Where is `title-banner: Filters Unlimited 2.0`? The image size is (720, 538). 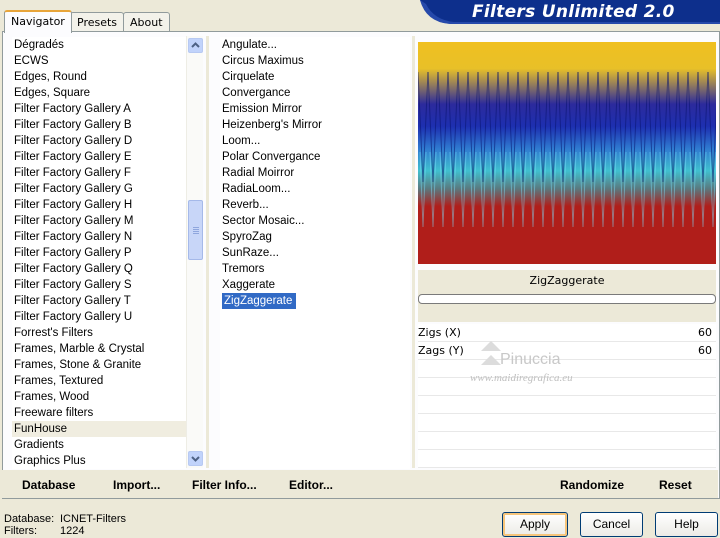 title-banner: Filters Unlimited 2.0 is located at coordinates (570, 12).